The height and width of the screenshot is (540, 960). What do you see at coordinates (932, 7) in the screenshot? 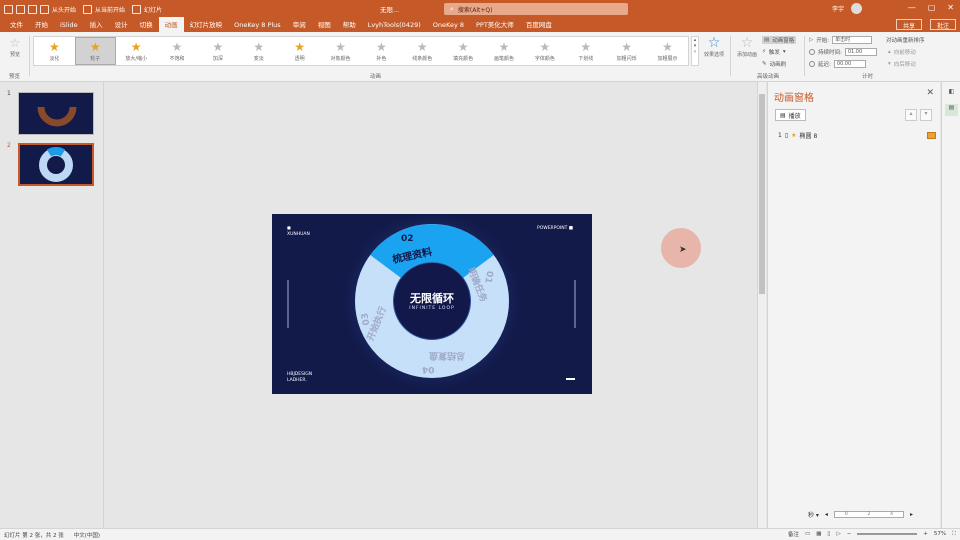
I see `maximize-button: ▢` at bounding box center [932, 7].